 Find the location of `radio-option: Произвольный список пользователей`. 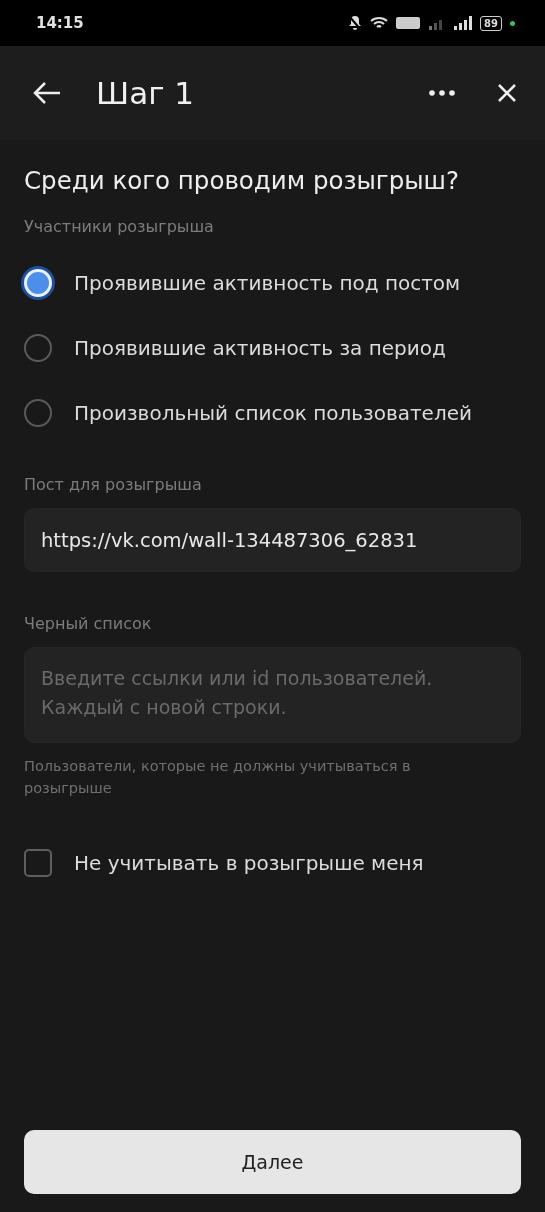

radio-option: Произвольный список пользователей is located at coordinates (272, 412).